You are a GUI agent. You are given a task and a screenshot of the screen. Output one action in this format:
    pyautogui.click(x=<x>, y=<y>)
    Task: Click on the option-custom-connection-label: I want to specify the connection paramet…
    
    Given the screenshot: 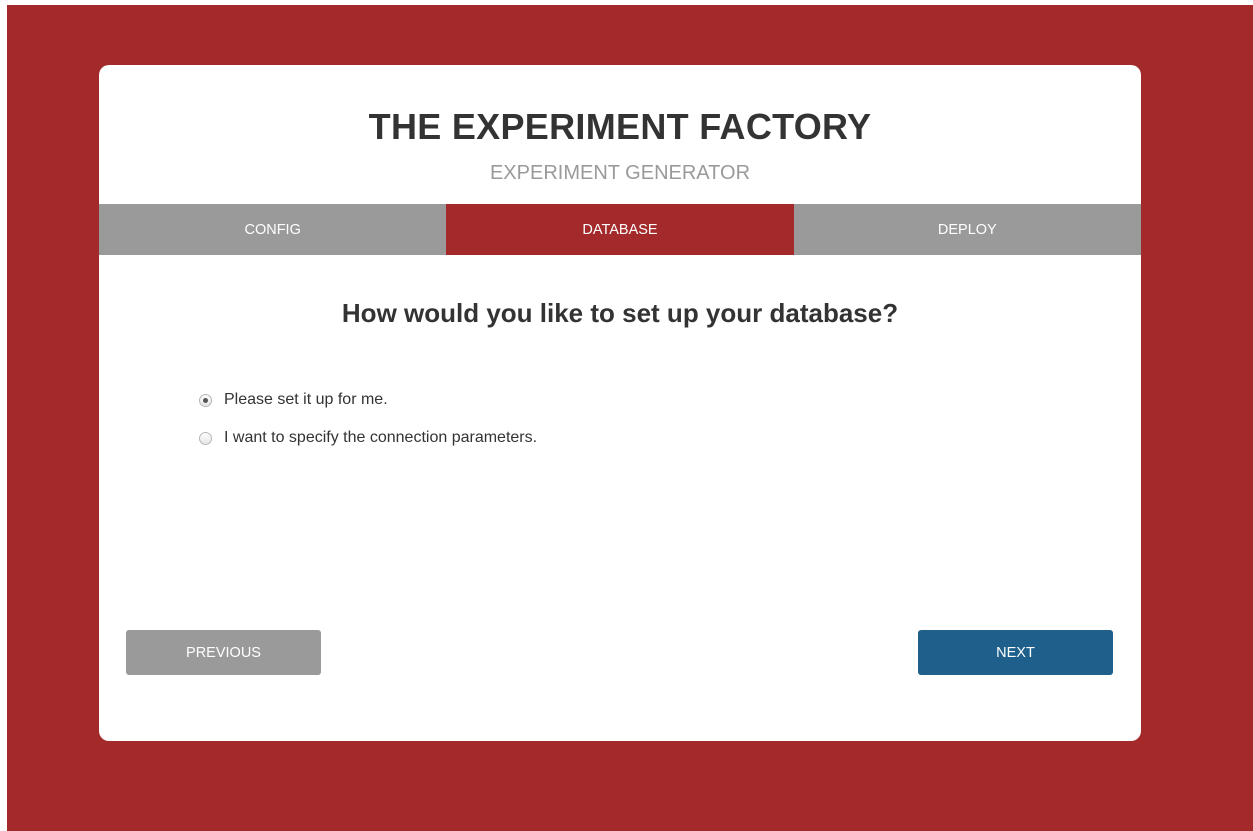 What is the action you would take?
    pyautogui.click(x=381, y=437)
    